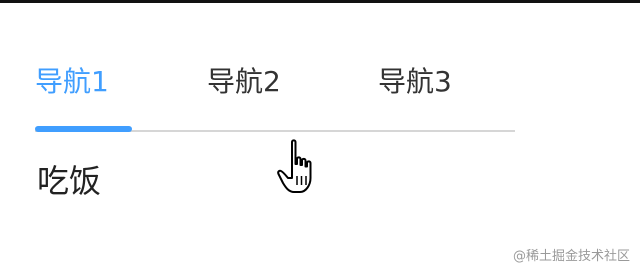  I want to click on tab-nav-3: 导航3, so click(415, 82).